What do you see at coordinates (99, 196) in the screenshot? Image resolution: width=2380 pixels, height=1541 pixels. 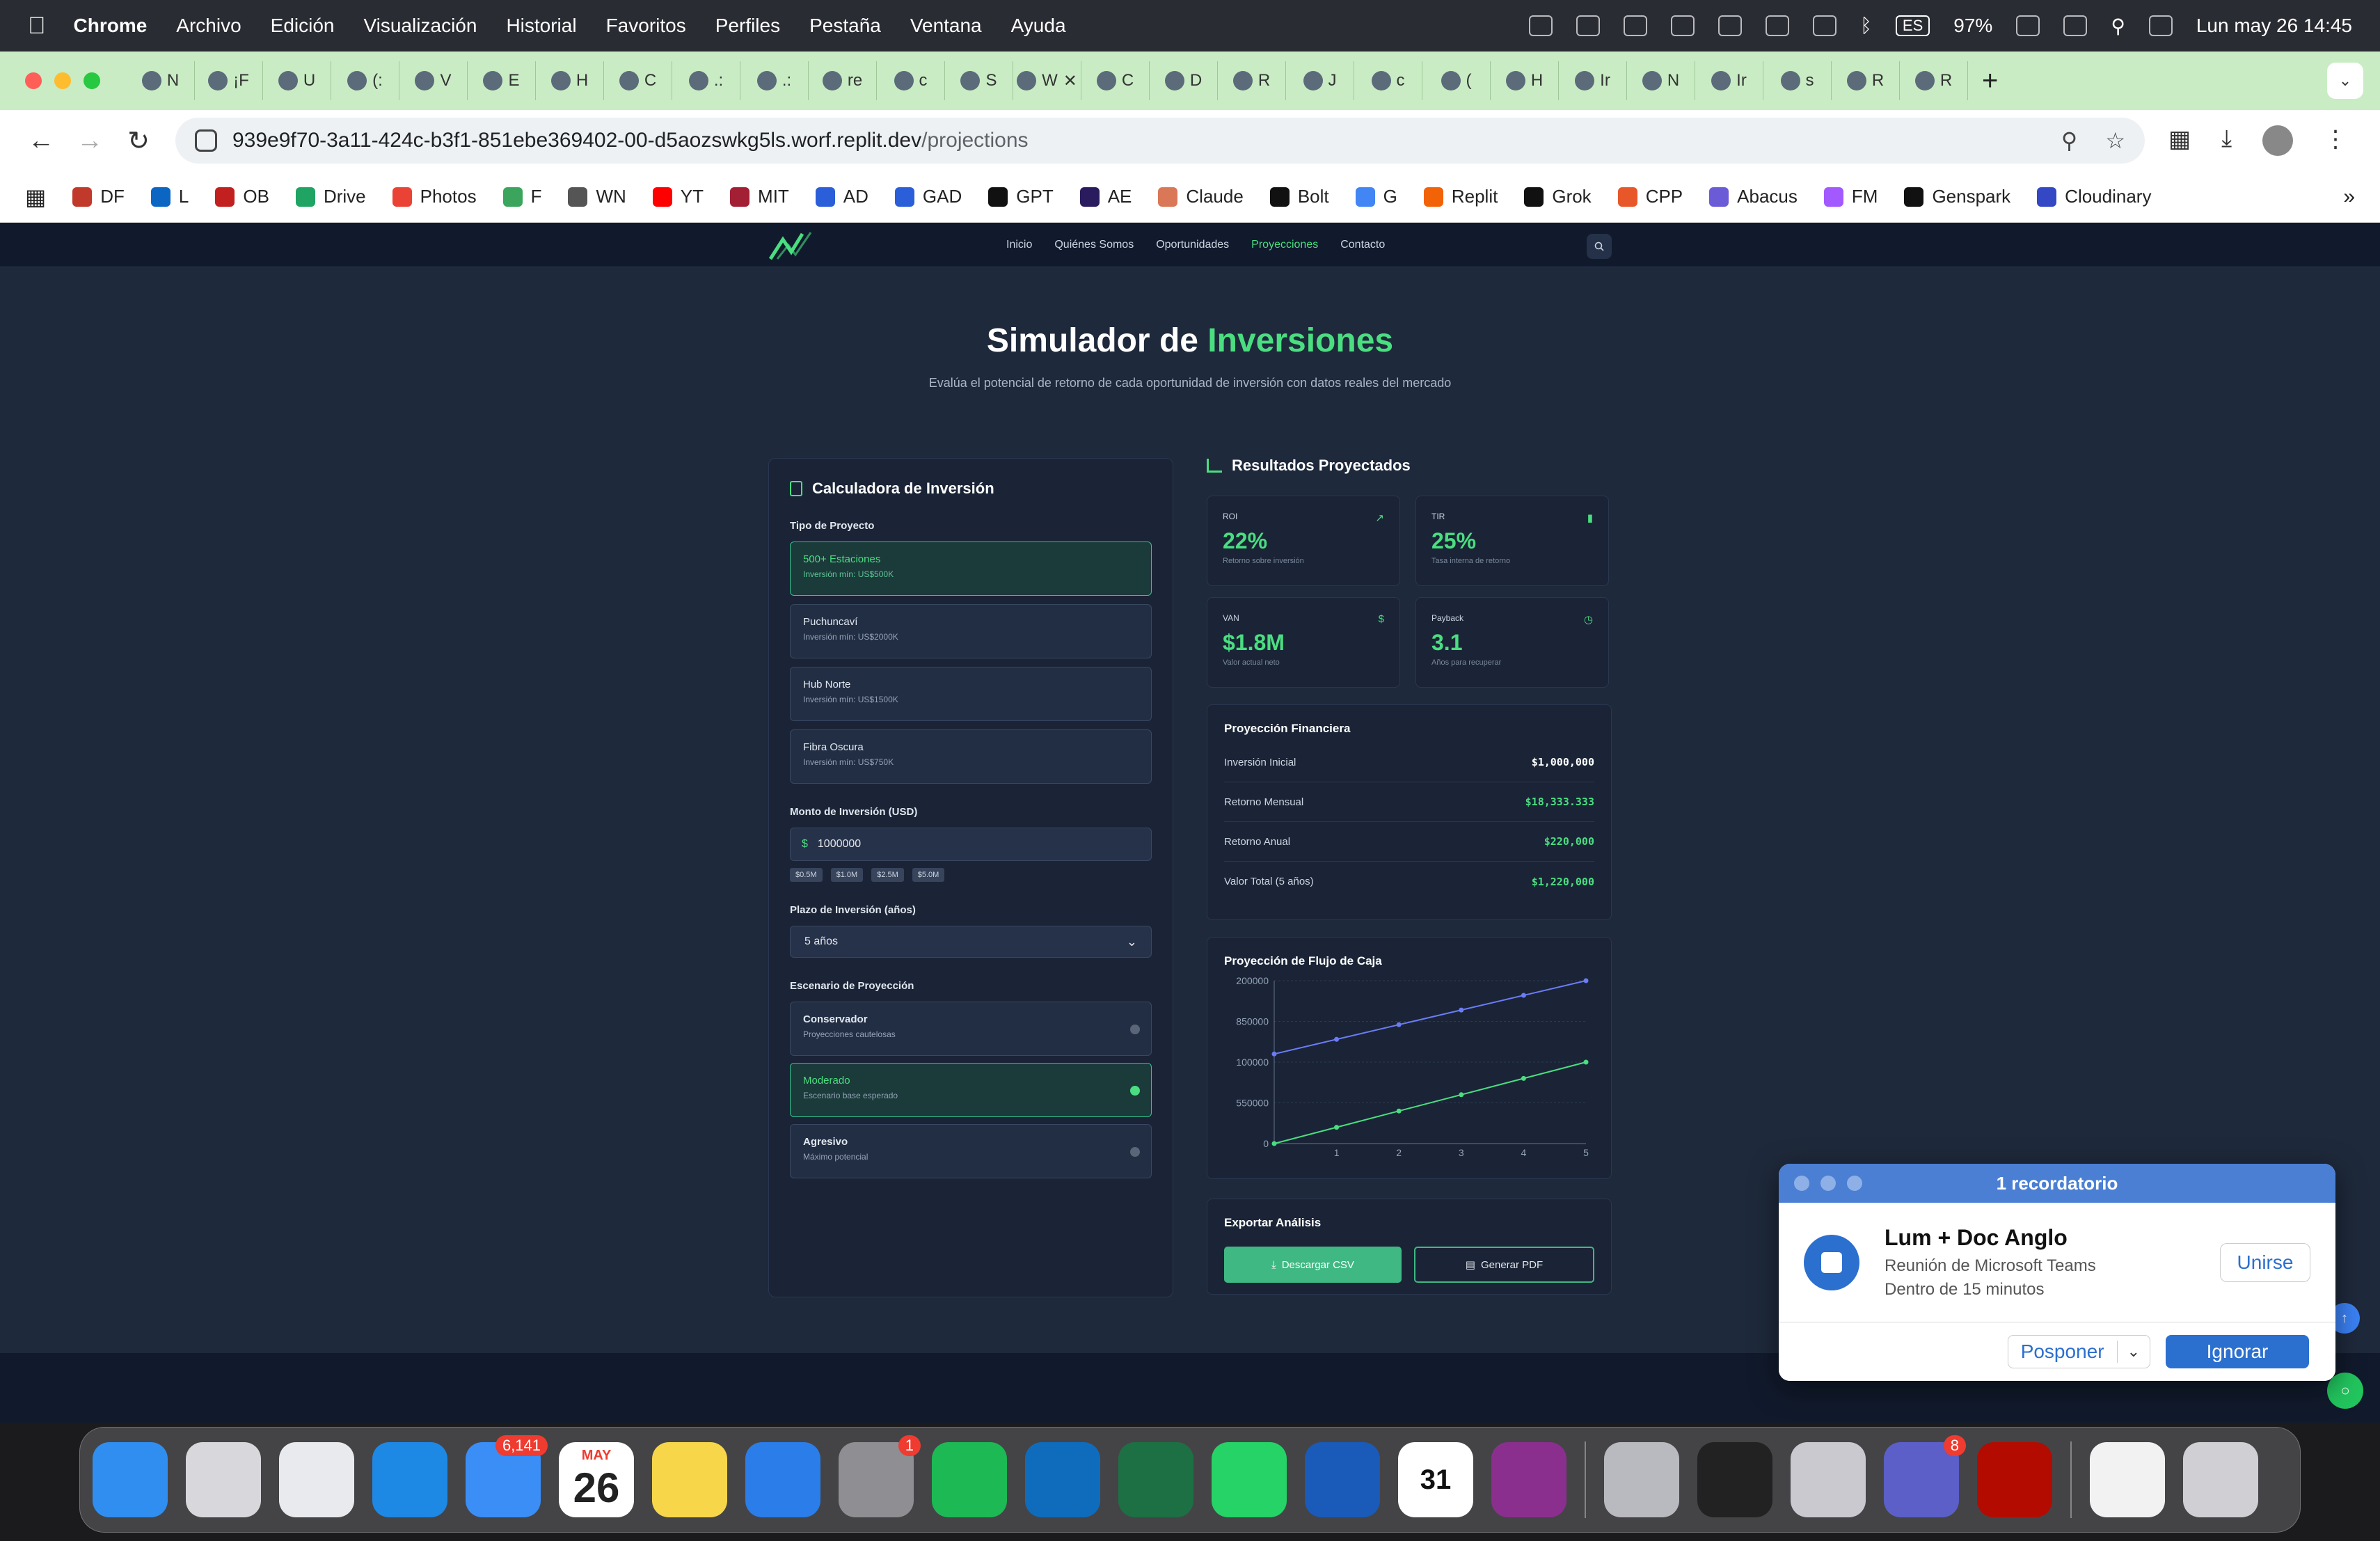 I see `bookmark-item: DF` at bounding box center [99, 196].